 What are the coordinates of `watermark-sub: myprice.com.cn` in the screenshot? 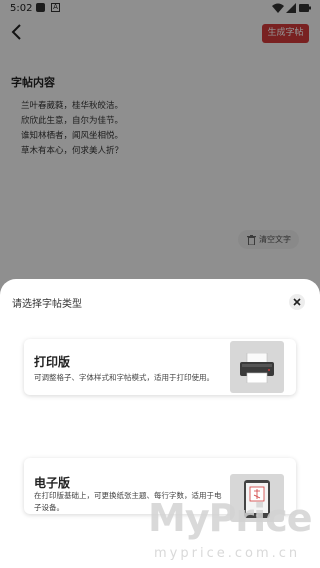 It's located at (227, 553).